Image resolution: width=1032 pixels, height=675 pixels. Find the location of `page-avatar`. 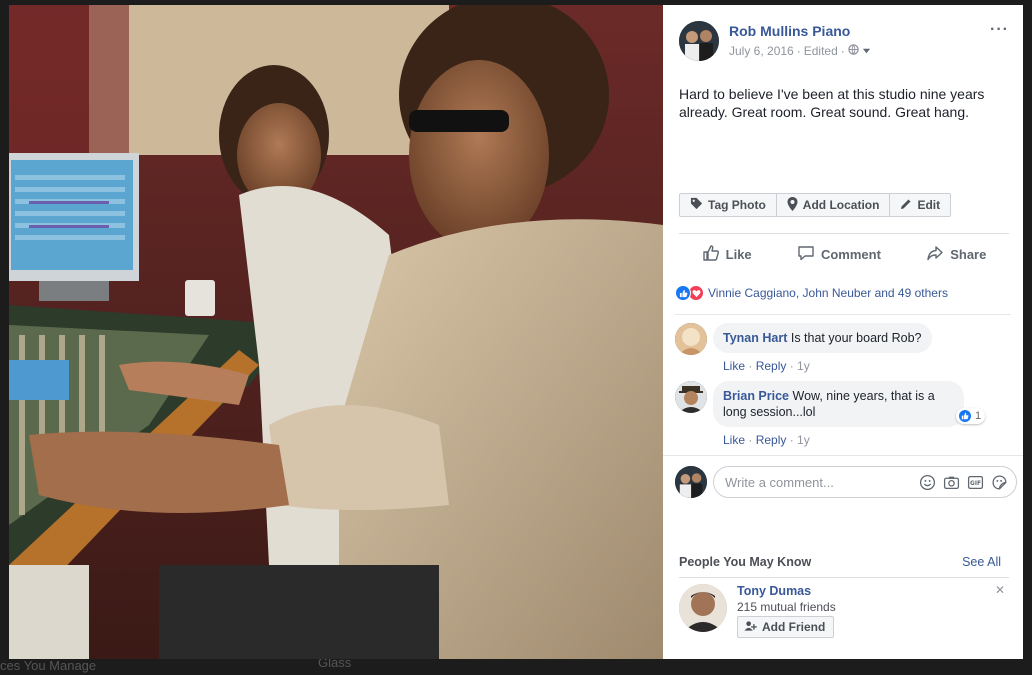

page-avatar is located at coordinates (699, 41).